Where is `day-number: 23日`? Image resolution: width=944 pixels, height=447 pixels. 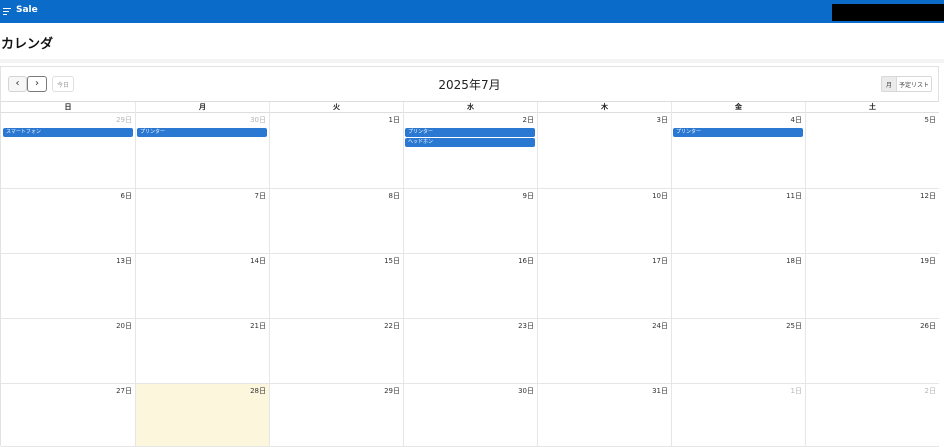
day-number: 23日 is located at coordinates (526, 326).